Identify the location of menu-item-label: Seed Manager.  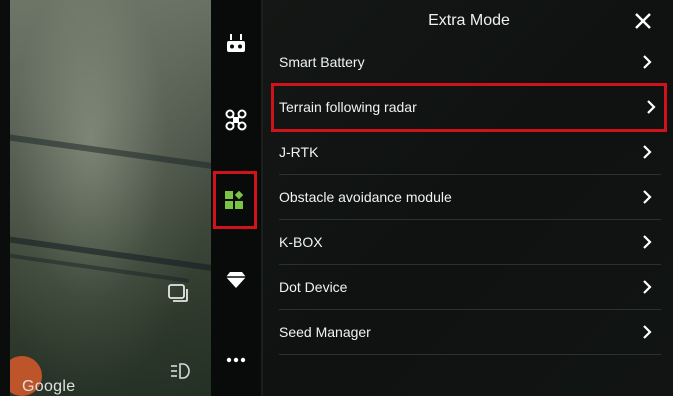
(325, 332).